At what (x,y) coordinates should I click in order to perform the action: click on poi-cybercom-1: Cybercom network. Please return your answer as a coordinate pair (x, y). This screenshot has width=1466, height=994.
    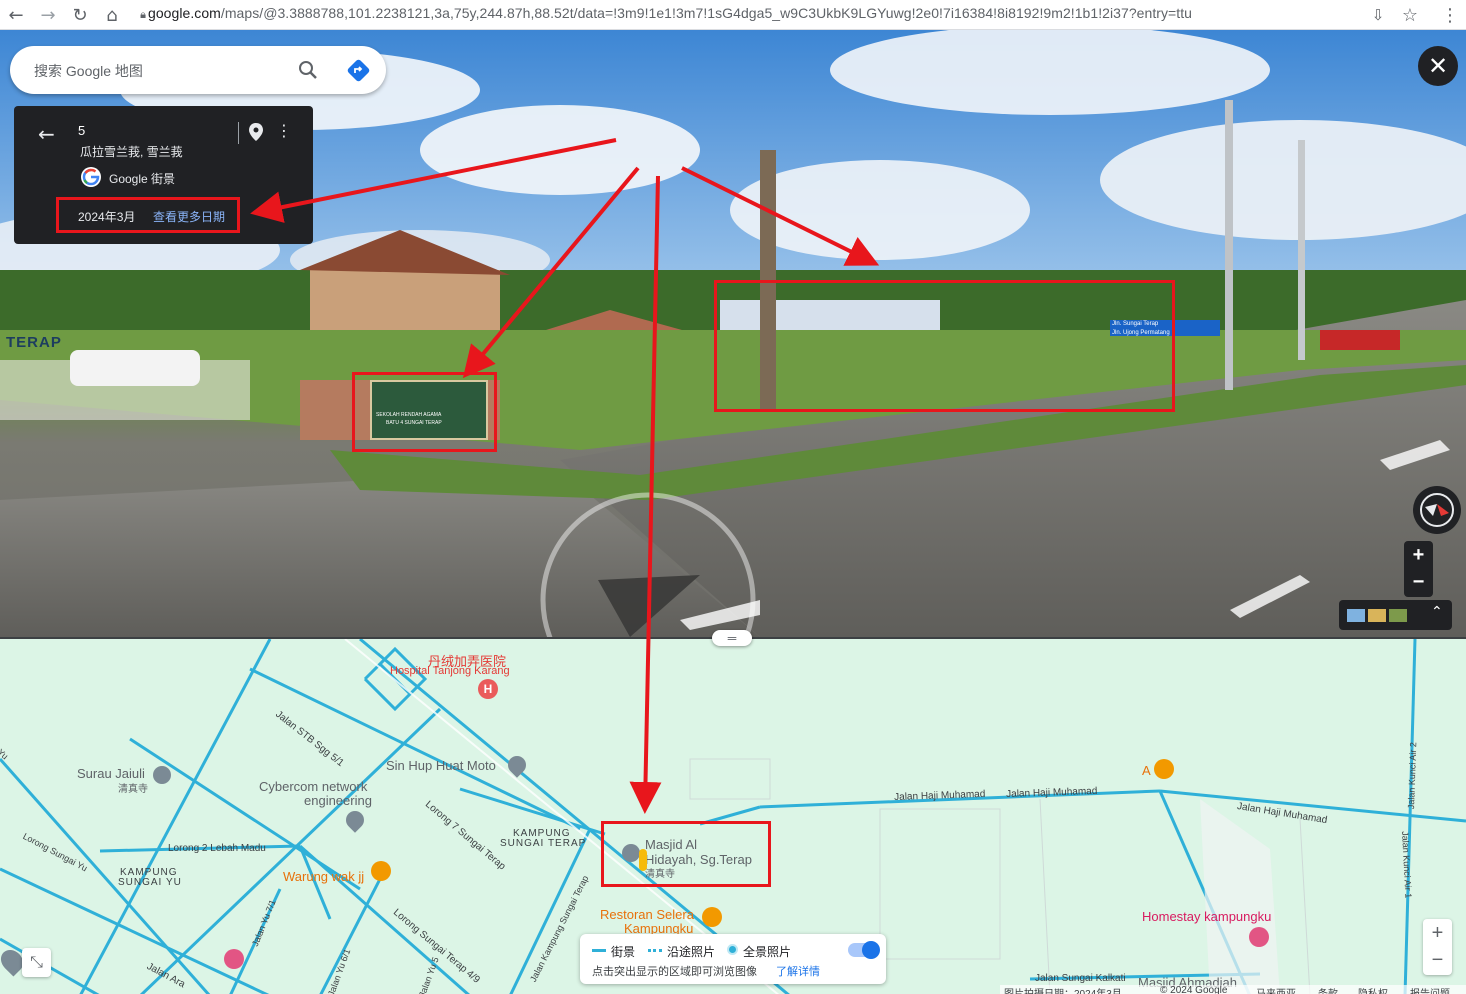
    Looking at the image, I should click on (313, 786).